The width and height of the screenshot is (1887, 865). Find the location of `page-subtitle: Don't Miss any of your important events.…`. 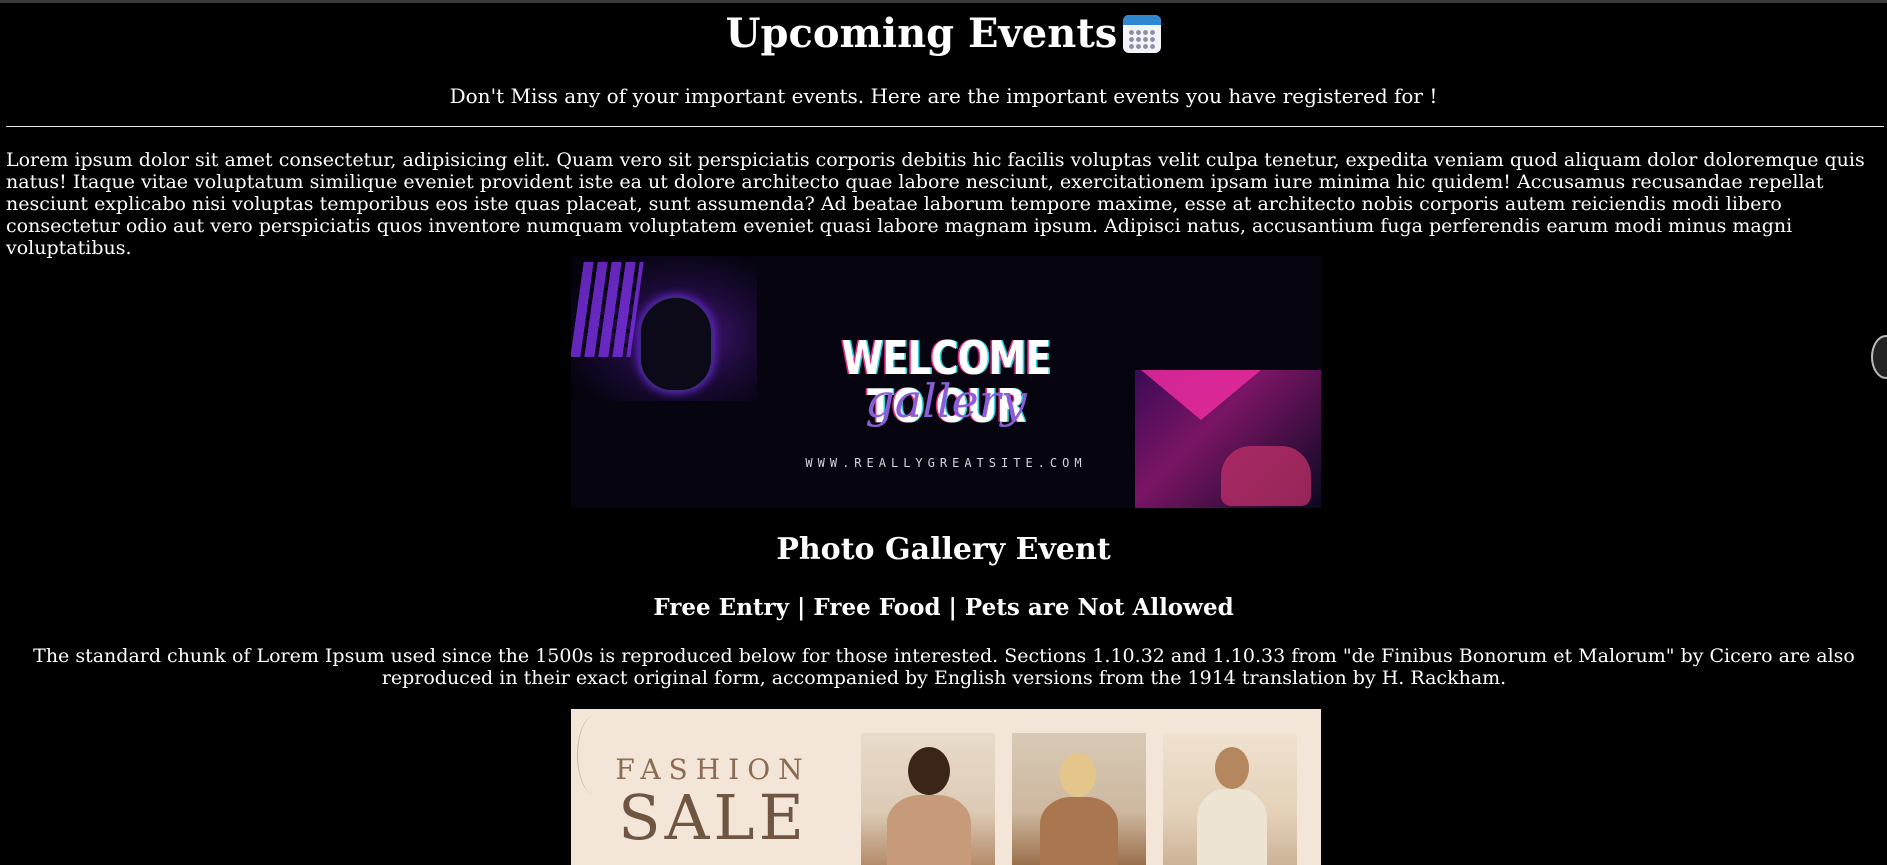

page-subtitle: Don't Miss any of your important events.… is located at coordinates (943, 96).